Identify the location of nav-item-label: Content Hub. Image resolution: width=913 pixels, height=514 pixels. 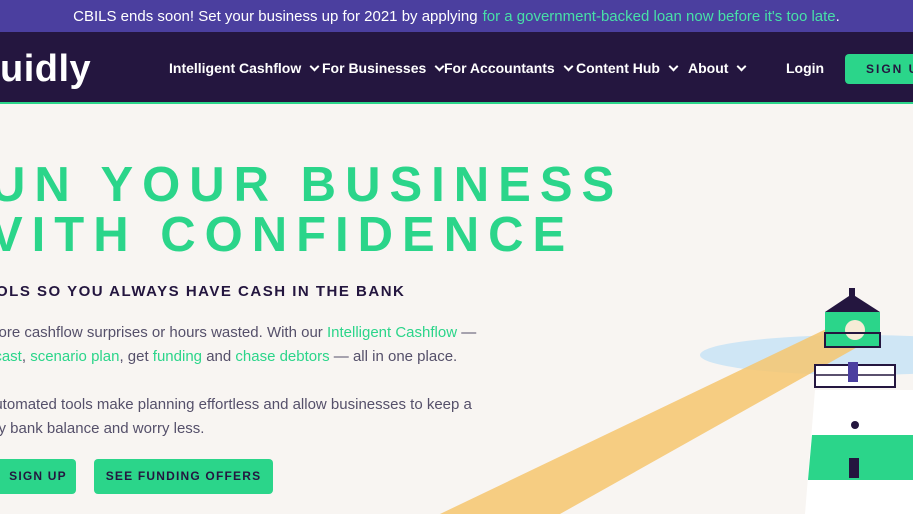
(618, 68).